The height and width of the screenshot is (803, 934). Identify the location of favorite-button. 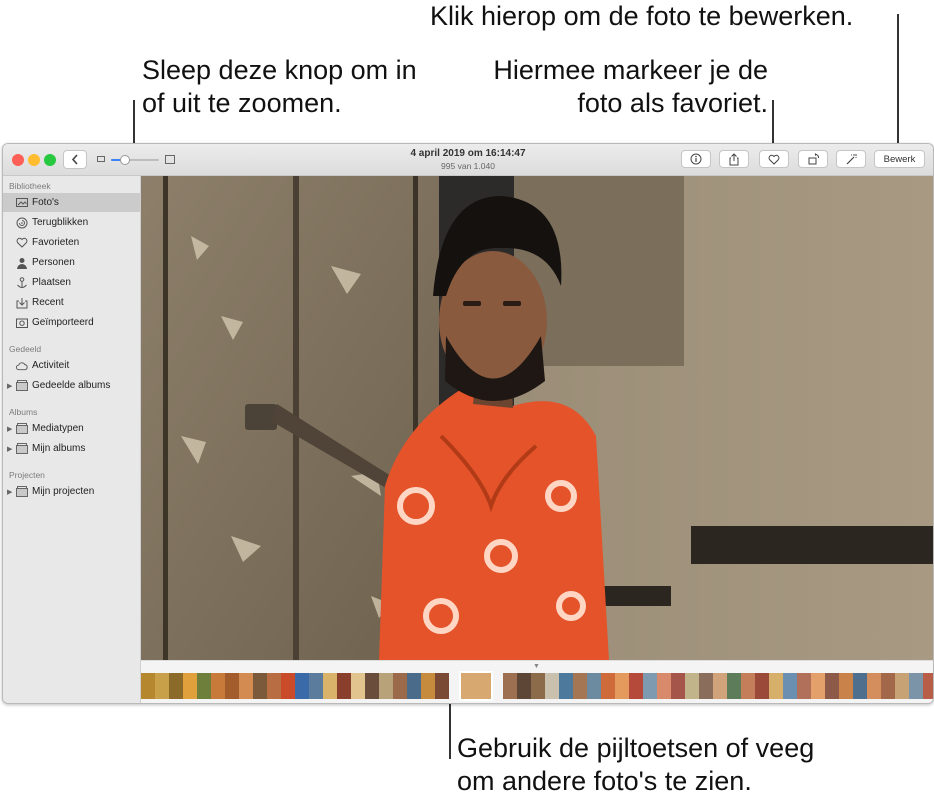
(774, 159).